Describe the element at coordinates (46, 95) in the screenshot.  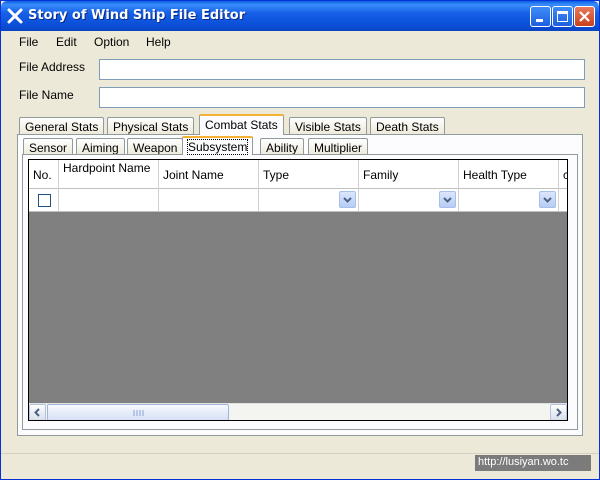
I see `file-name-label: File Name` at that location.